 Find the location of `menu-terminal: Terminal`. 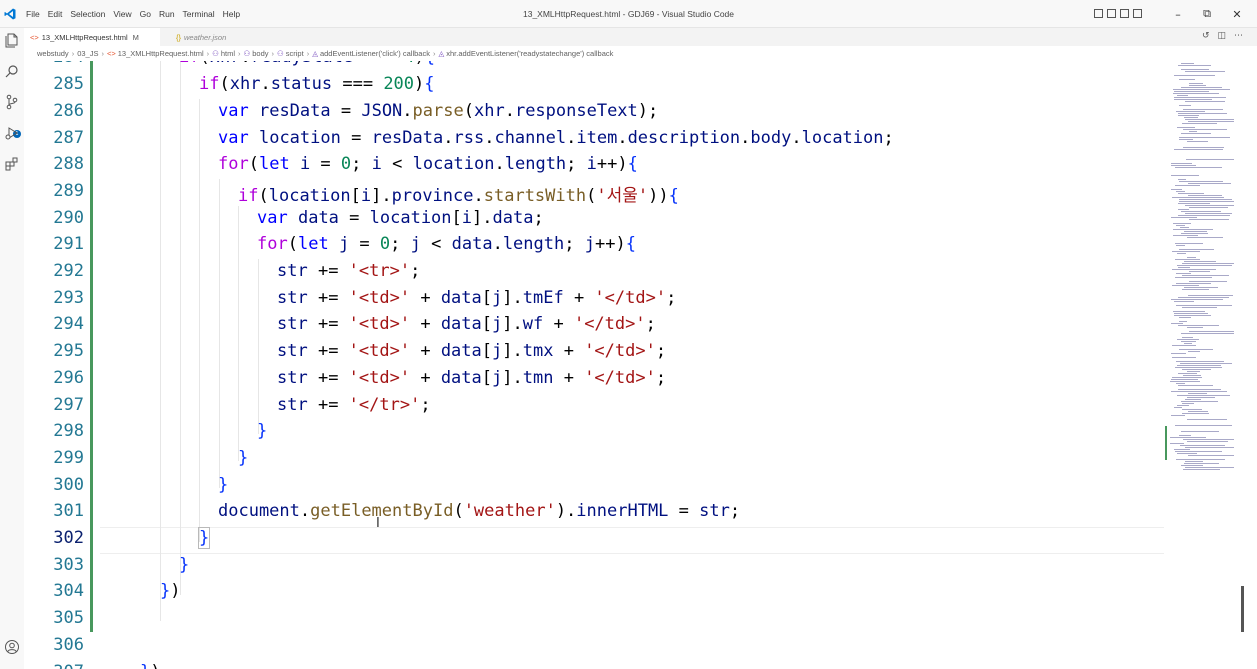

menu-terminal: Terminal is located at coordinates (199, 14).